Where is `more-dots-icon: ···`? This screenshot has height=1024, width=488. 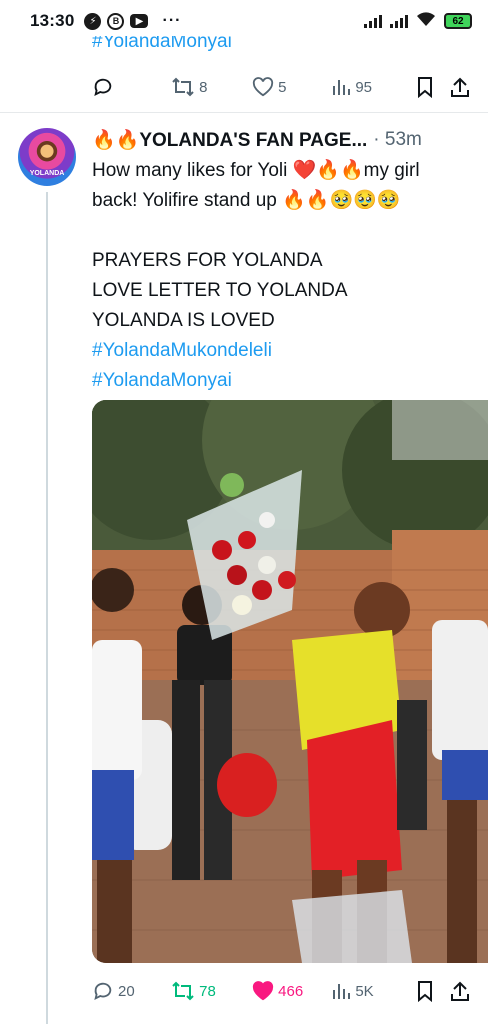 more-dots-icon: ··· is located at coordinates (172, 20).